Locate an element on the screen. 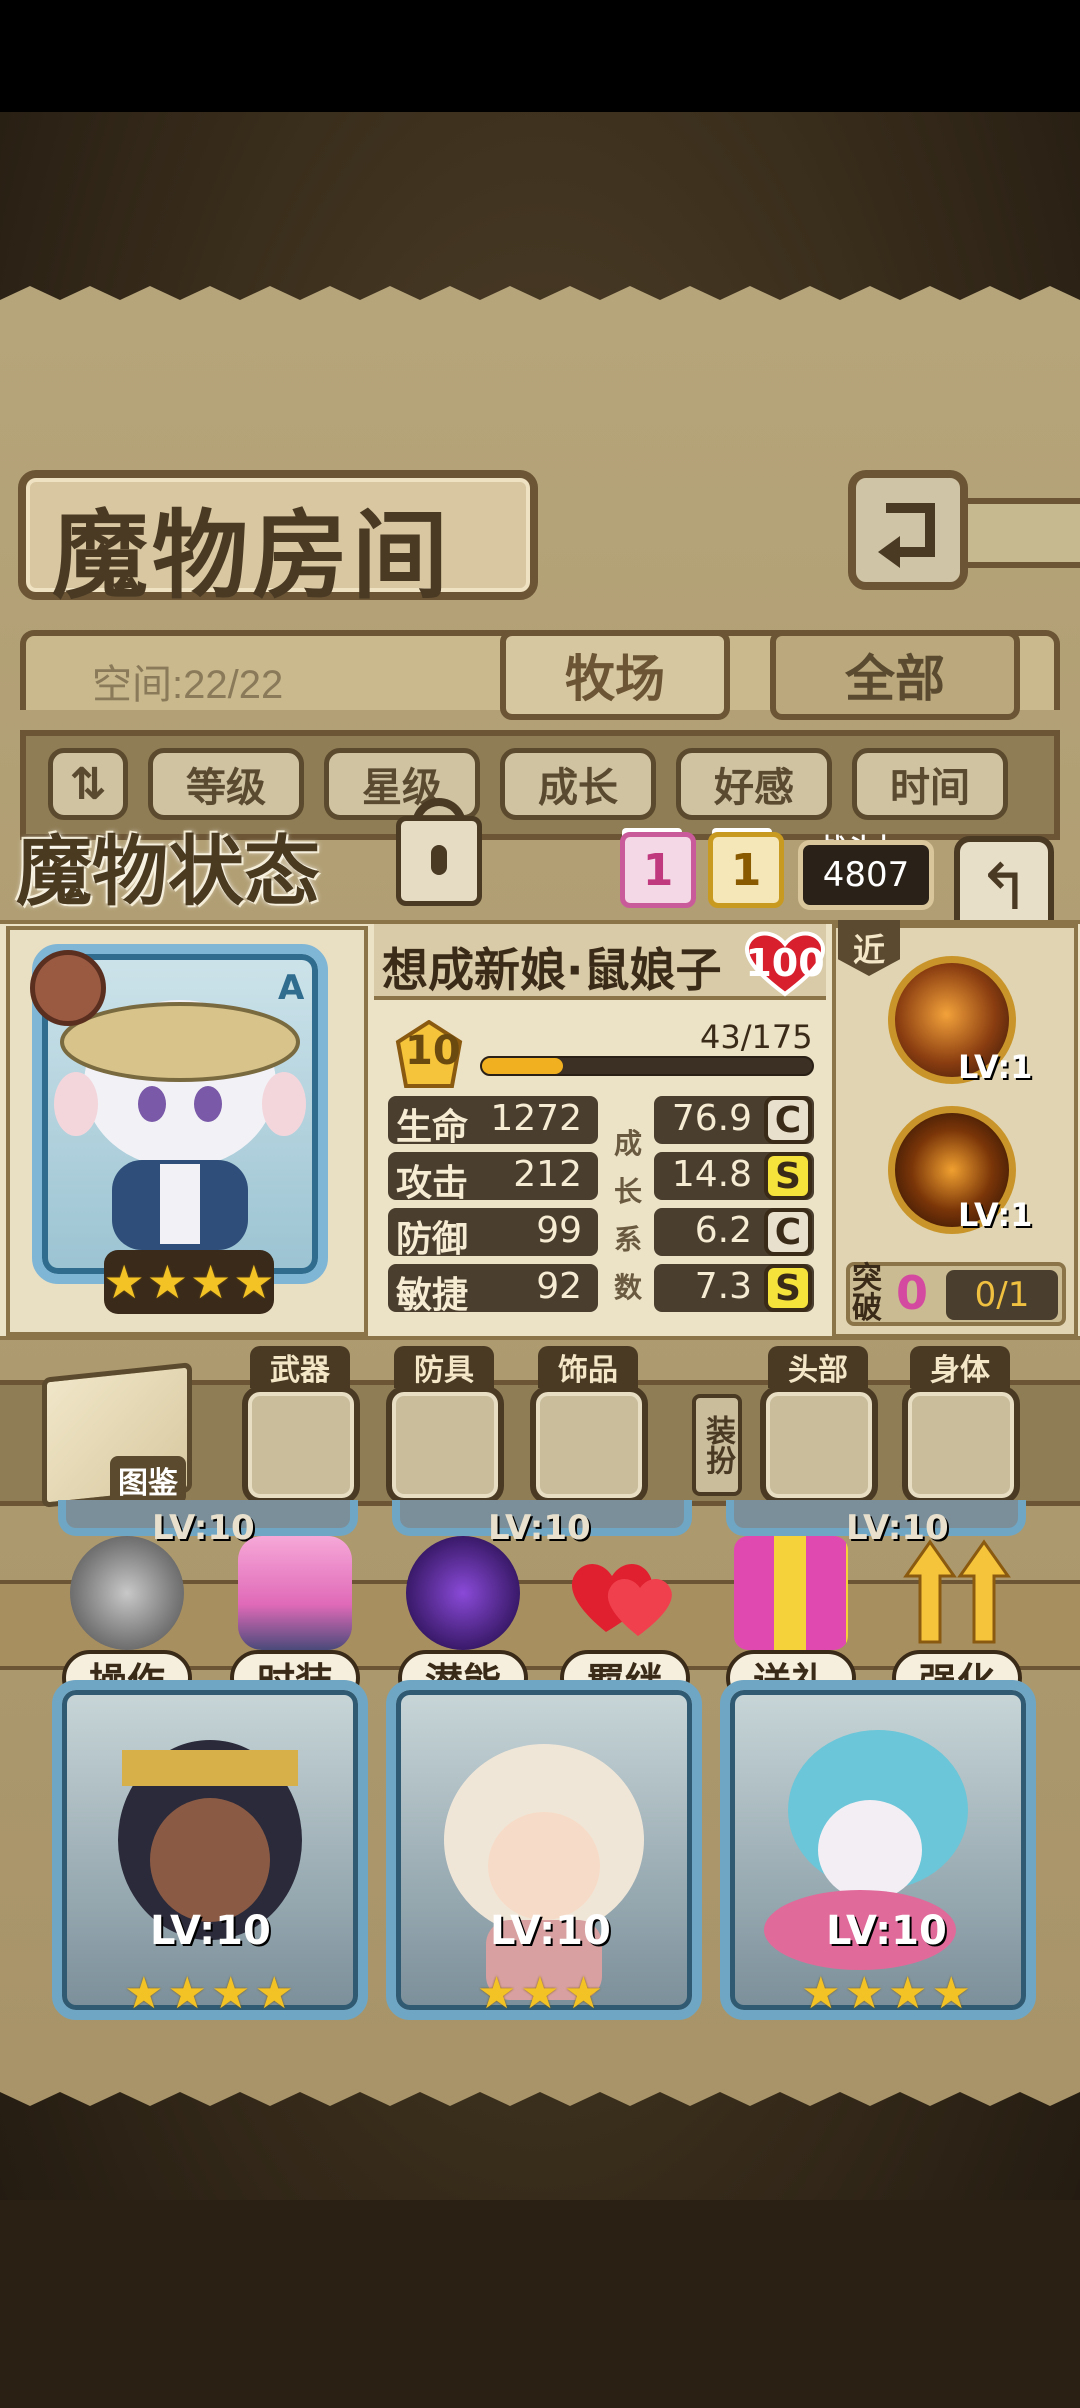 The image size is (1080, 2408). slot-label-body: 身体 is located at coordinates (960, 1367).